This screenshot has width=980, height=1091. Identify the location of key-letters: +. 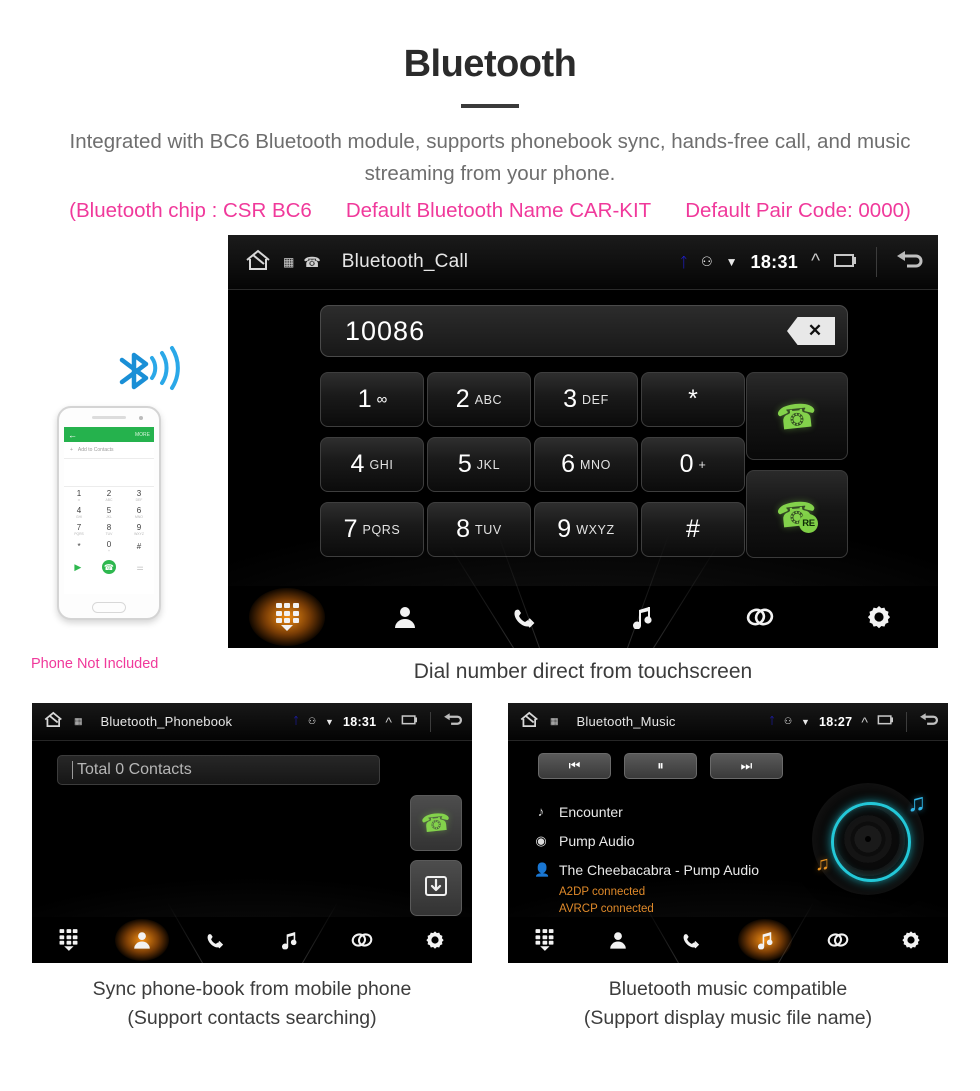
(702, 464).